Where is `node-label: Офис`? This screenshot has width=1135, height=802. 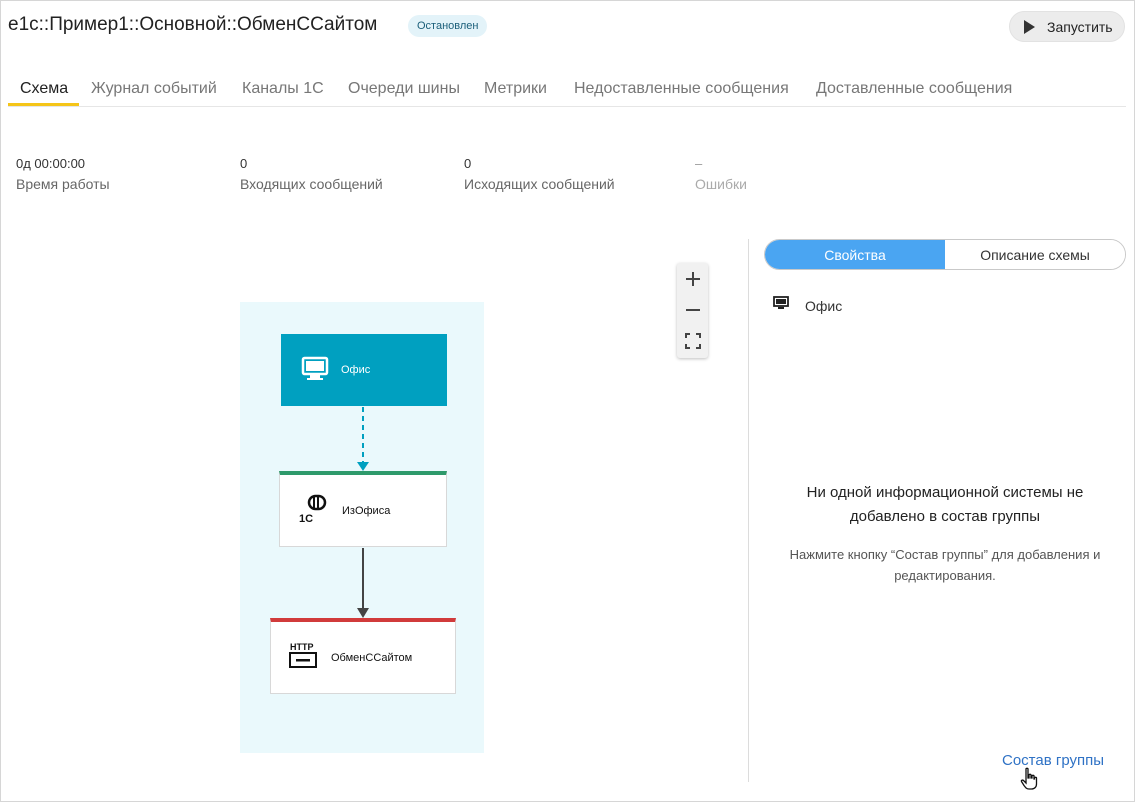 node-label: Офис is located at coordinates (356, 370).